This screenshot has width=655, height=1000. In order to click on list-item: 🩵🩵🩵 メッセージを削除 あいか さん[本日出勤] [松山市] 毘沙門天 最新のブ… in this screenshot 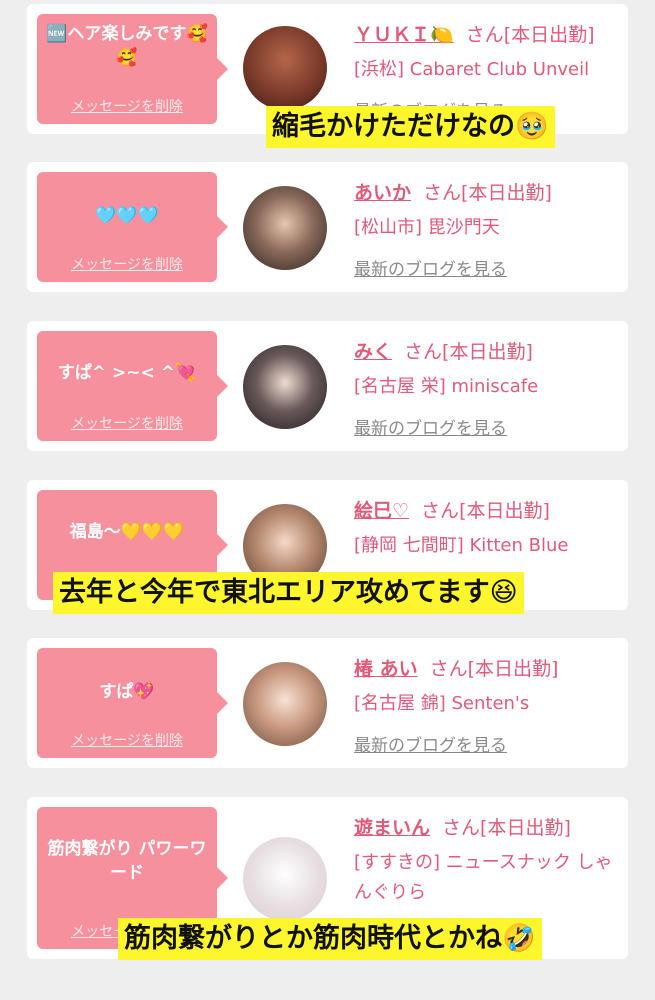, I will do `click(327, 227)`.